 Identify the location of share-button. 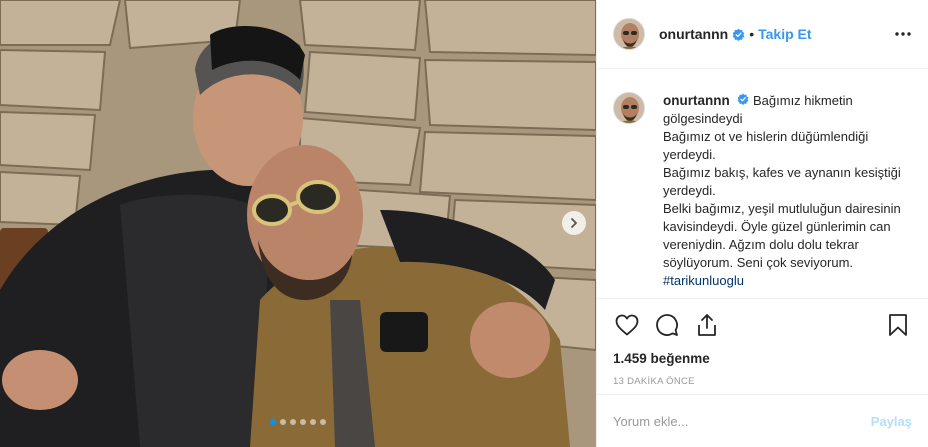
(707, 325).